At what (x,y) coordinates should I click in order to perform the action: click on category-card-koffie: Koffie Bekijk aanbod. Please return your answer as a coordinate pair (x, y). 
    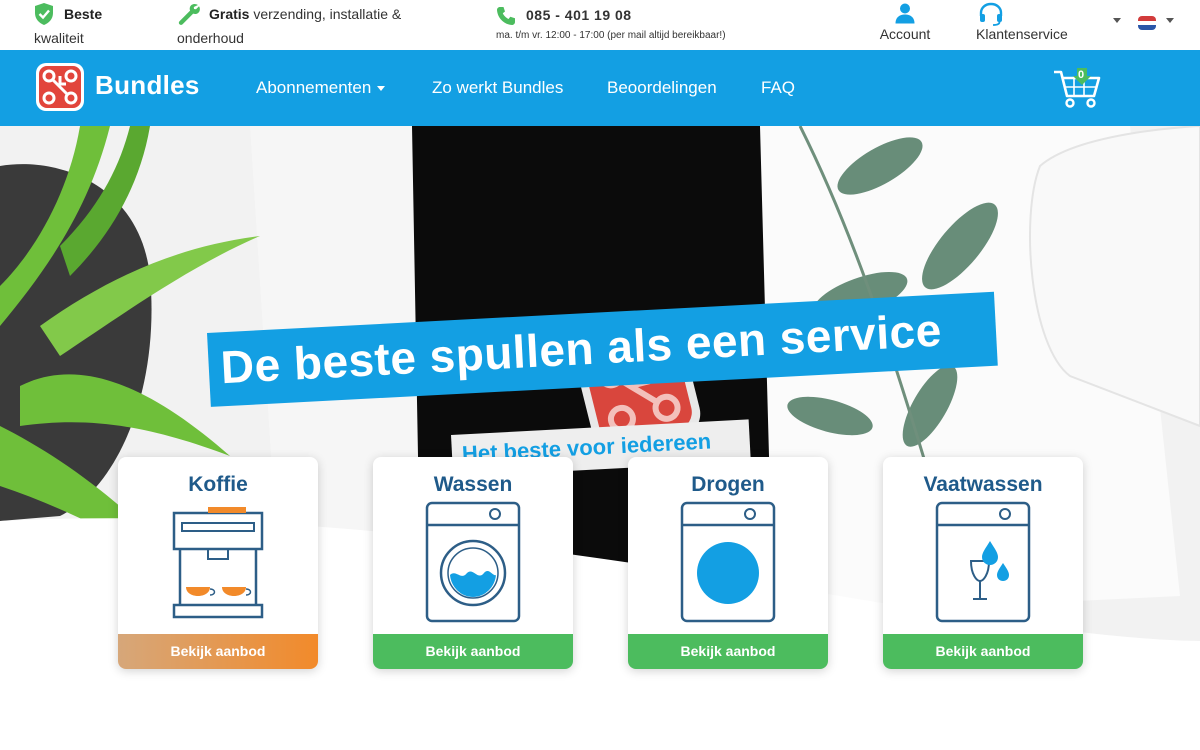
    Looking at the image, I should click on (218, 563).